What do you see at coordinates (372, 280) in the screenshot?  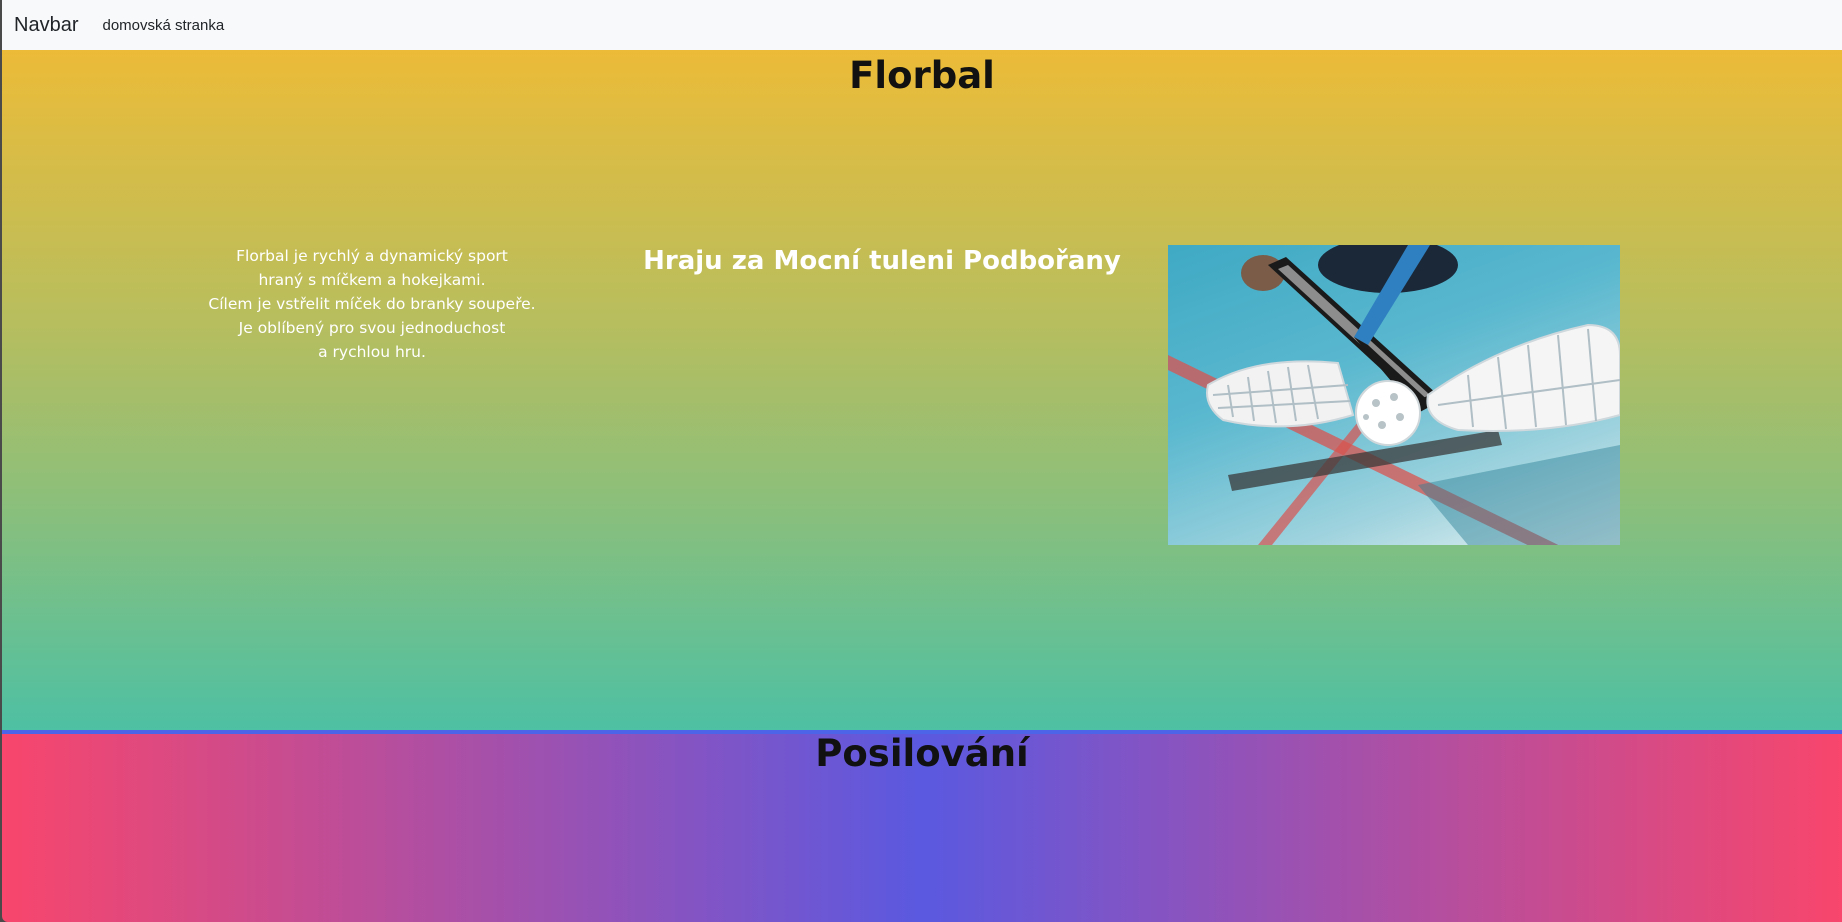 I see `description-line: hraný s míčkem a hokejkami.` at bounding box center [372, 280].